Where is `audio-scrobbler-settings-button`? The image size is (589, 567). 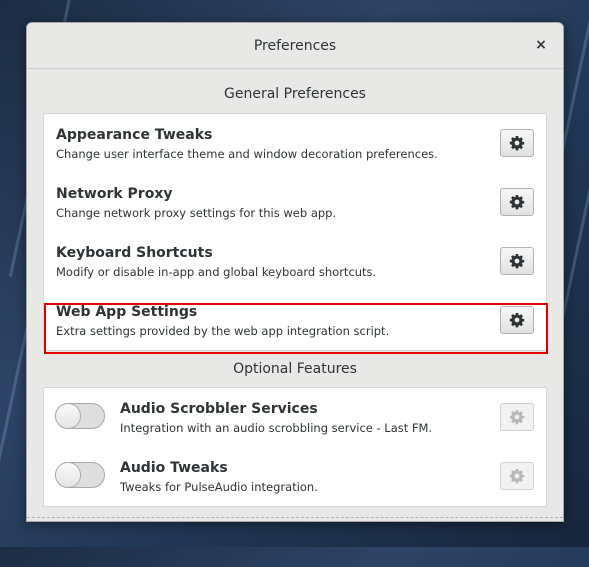
audio-scrobbler-settings-button is located at coordinates (517, 417).